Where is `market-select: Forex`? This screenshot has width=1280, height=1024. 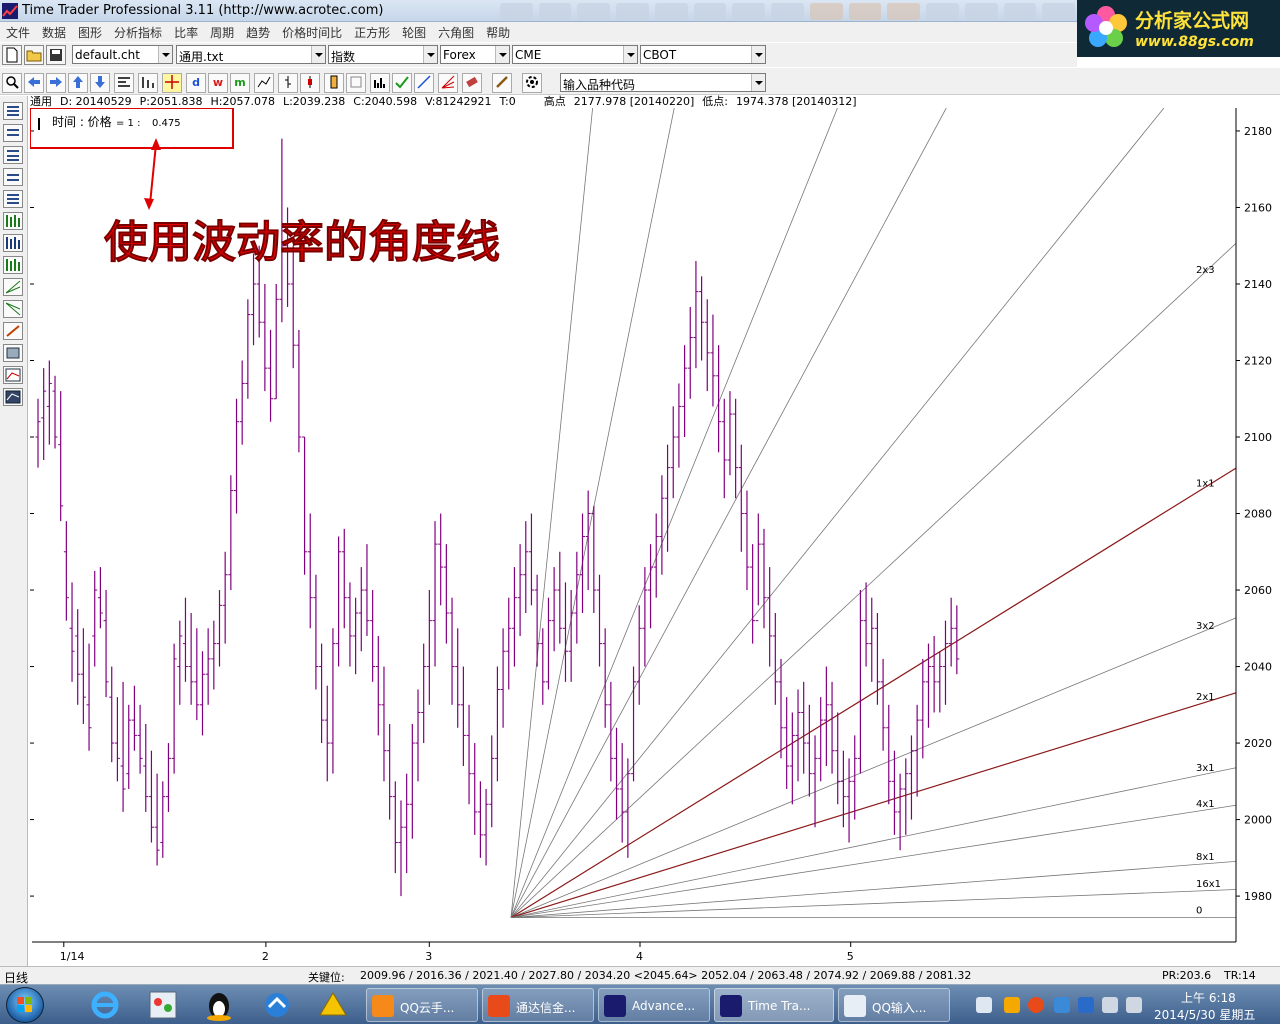 market-select: Forex is located at coordinates (475, 54).